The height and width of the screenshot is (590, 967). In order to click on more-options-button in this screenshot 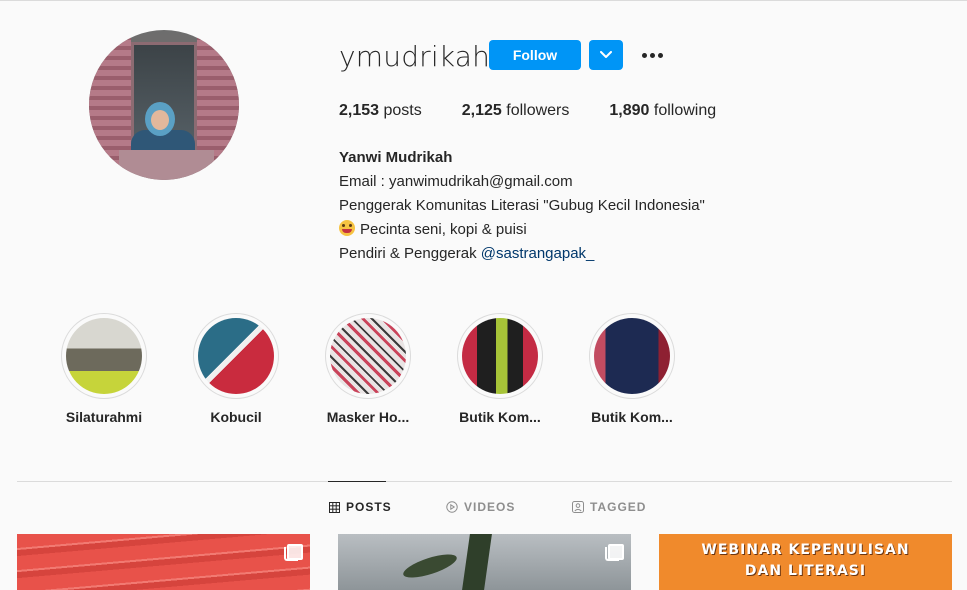, I will do `click(652, 55)`.